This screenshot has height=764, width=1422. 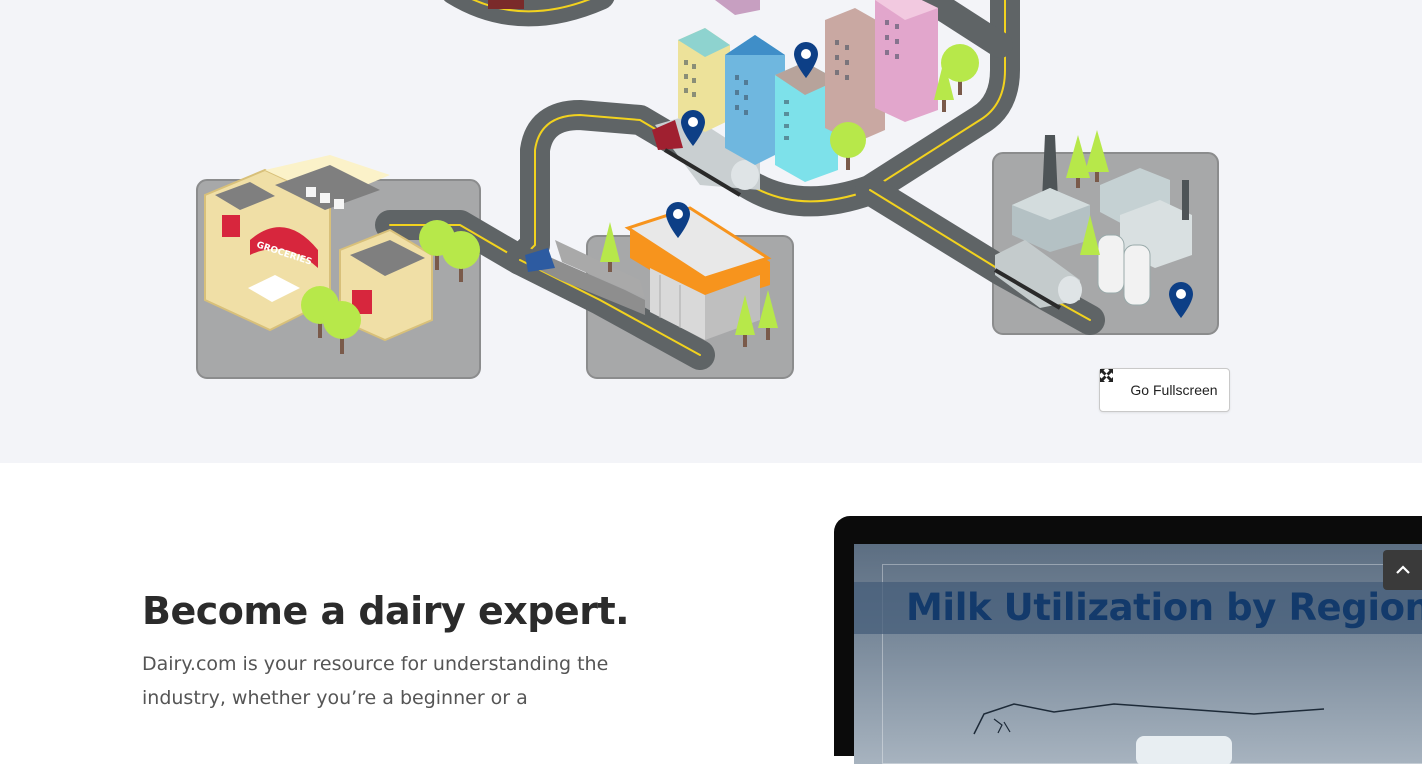 I want to click on chevron-up-icon, so click(x=1402, y=569).